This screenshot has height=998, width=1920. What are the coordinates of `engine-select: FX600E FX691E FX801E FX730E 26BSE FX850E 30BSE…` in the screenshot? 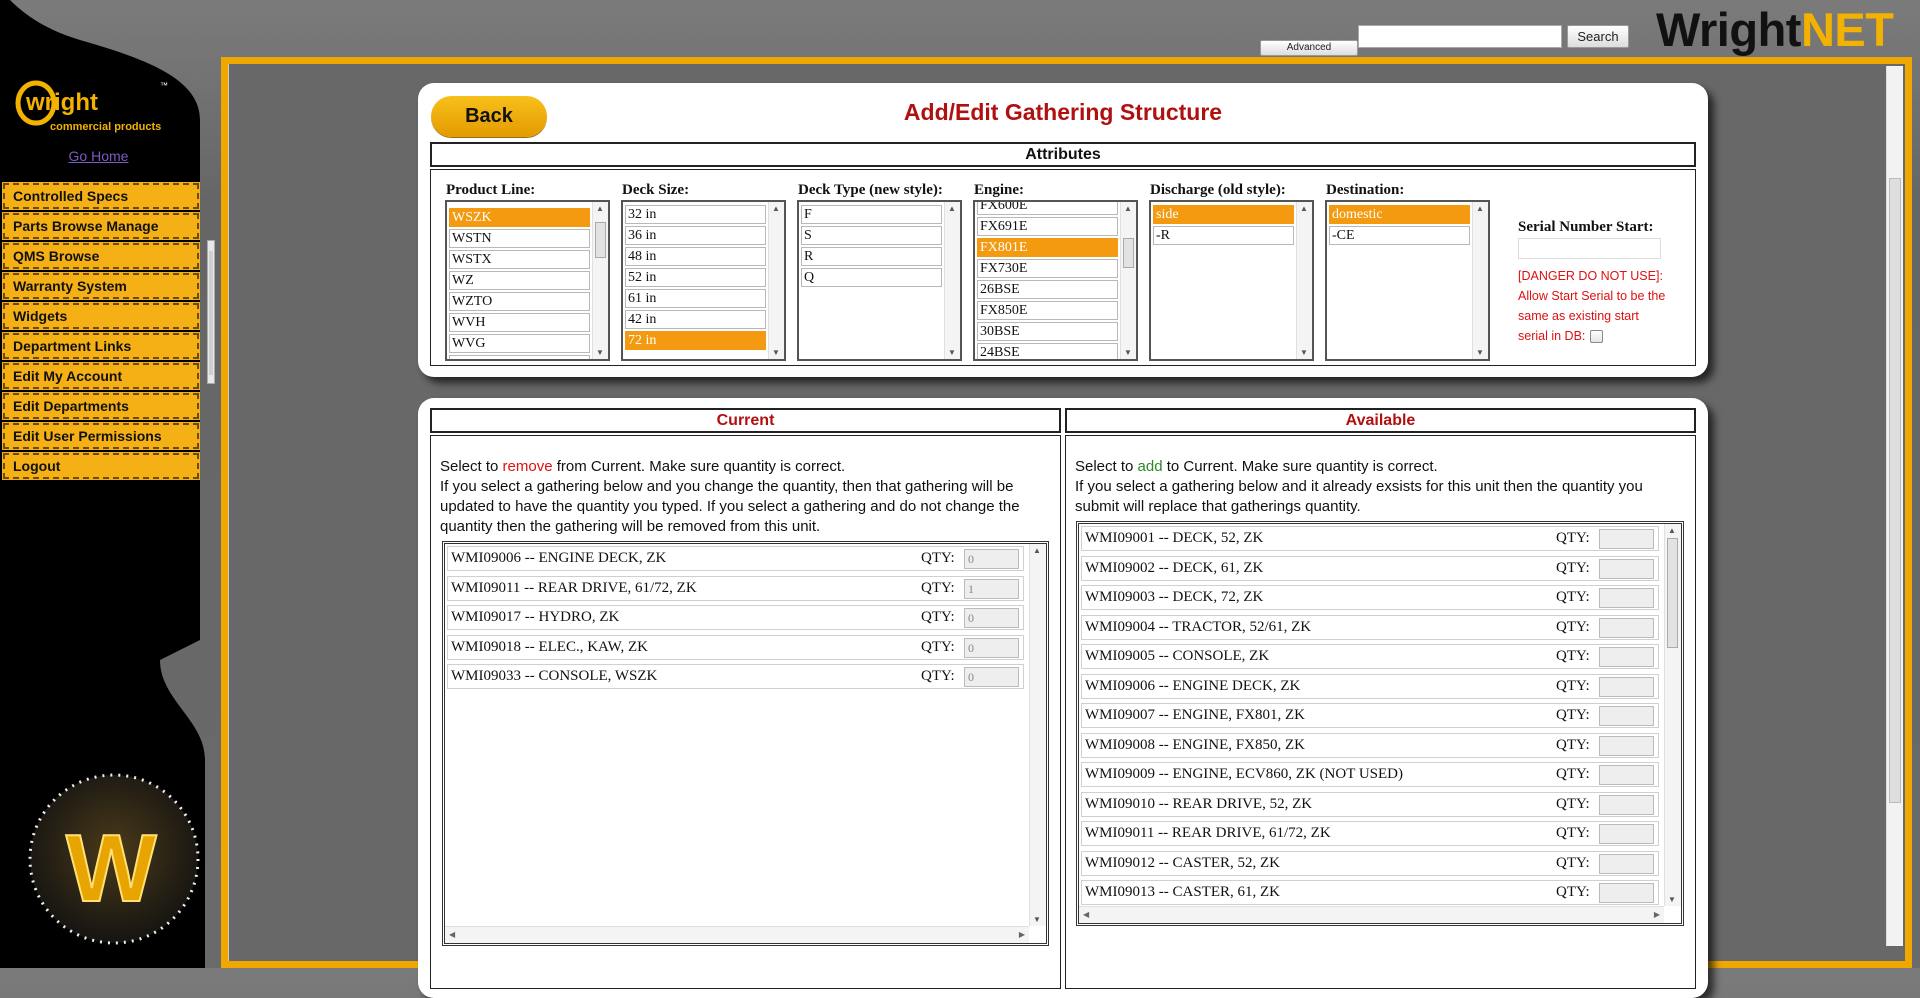 It's located at (1055, 280).